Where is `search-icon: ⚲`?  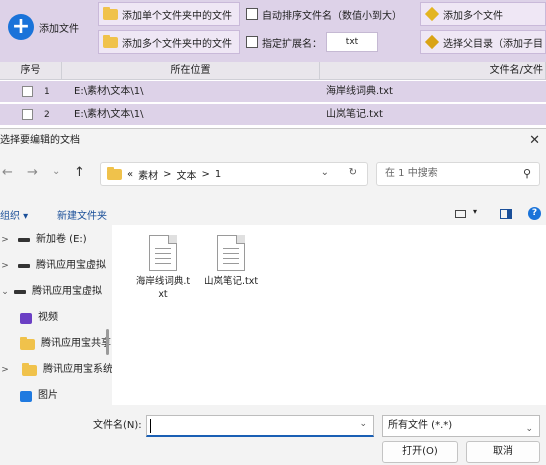 search-icon: ⚲ is located at coordinates (526, 173).